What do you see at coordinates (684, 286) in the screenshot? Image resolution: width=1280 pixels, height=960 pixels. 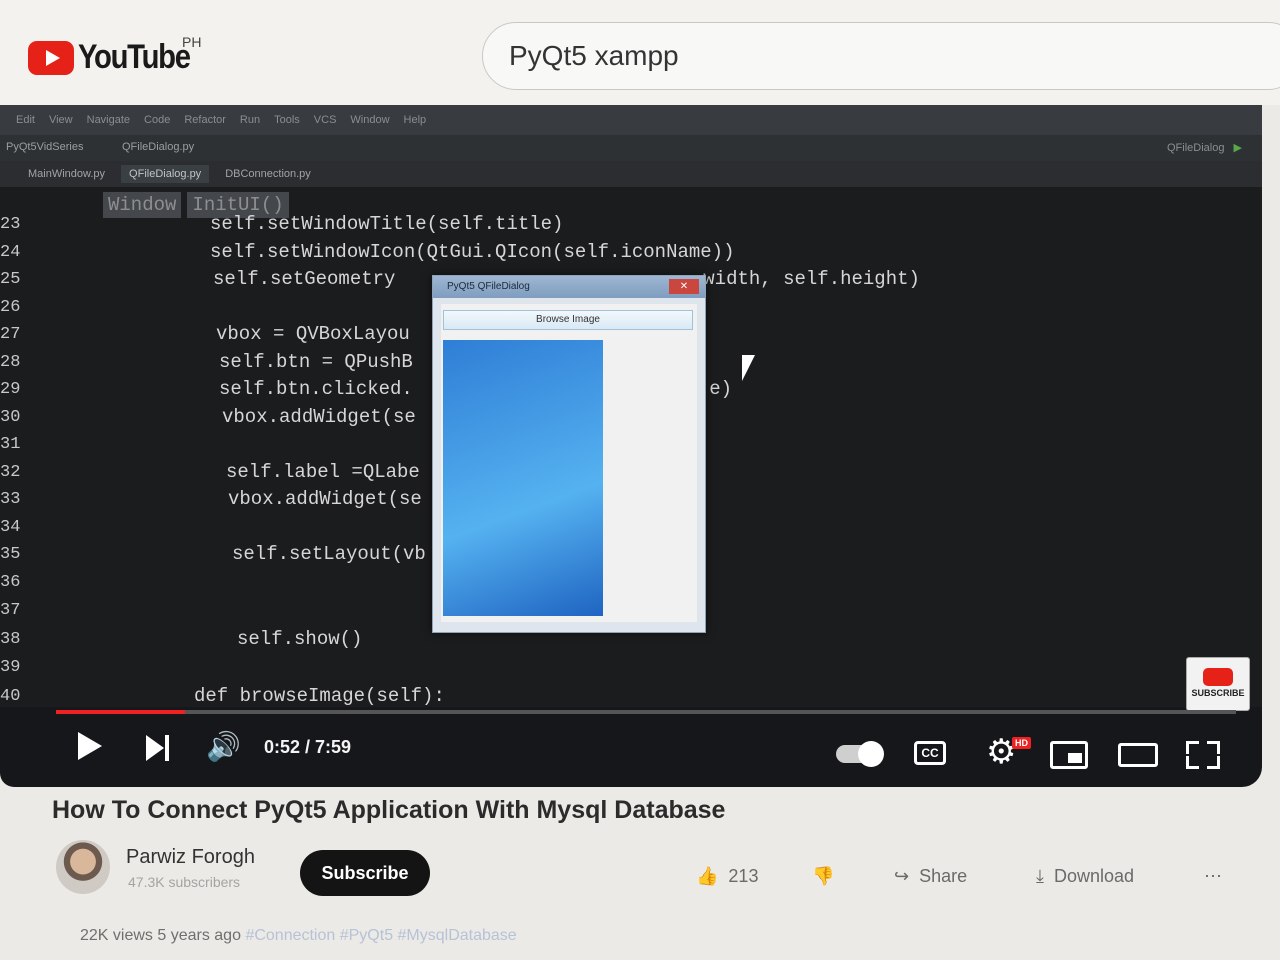 I see `close-icon: ✕` at bounding box center [684, 286].